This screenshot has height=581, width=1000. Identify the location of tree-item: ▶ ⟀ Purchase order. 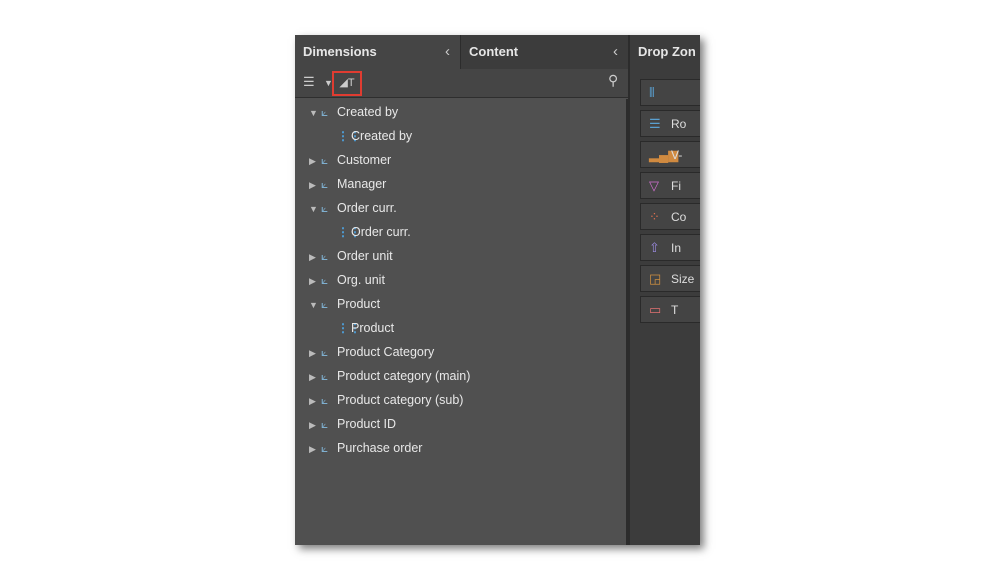
(365, 448).